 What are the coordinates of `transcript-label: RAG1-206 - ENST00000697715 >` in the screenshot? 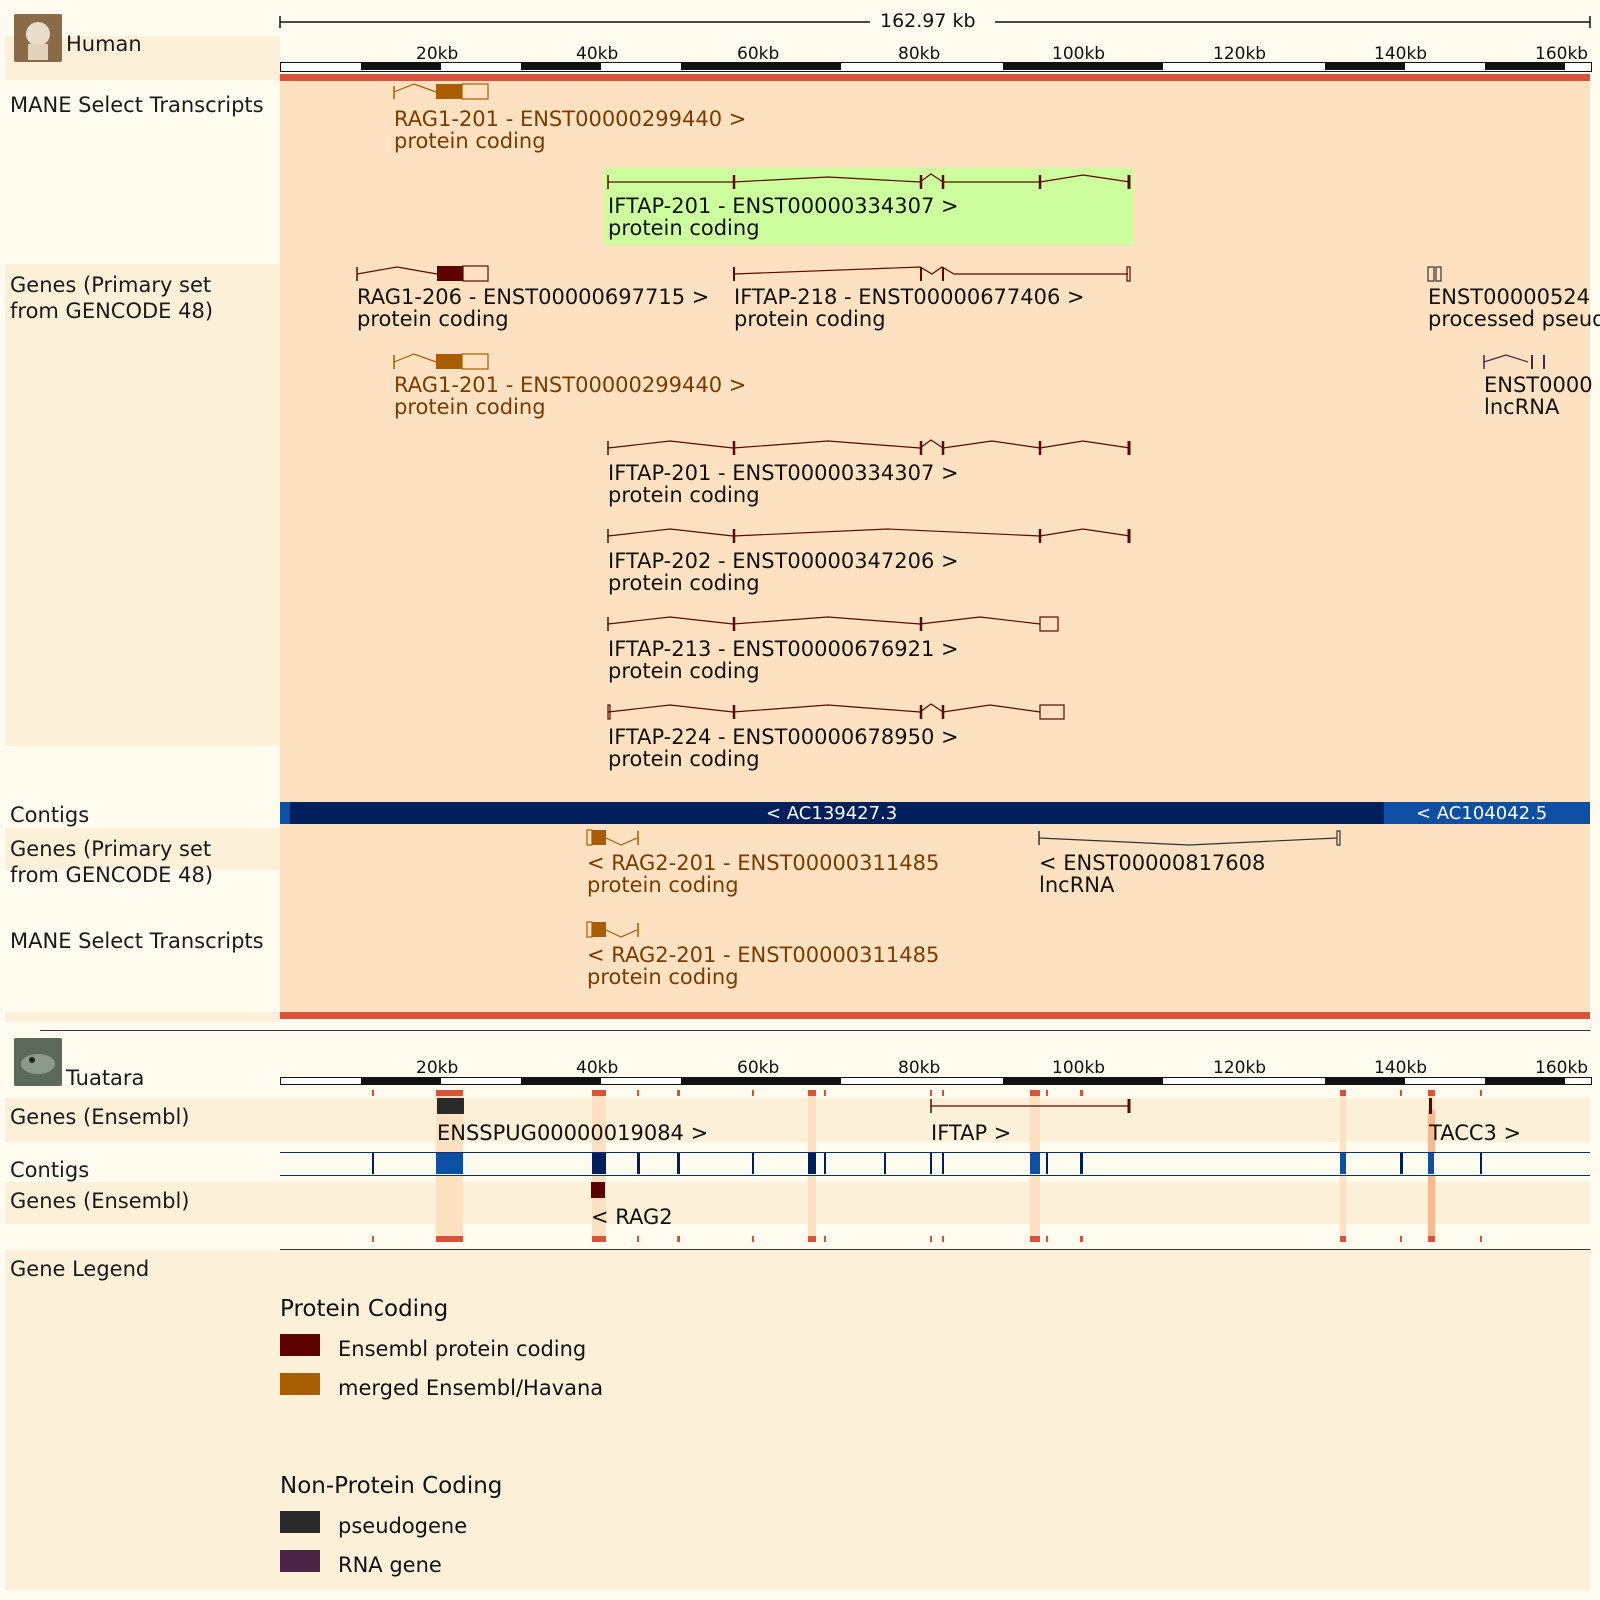 It's located at (533, 297).